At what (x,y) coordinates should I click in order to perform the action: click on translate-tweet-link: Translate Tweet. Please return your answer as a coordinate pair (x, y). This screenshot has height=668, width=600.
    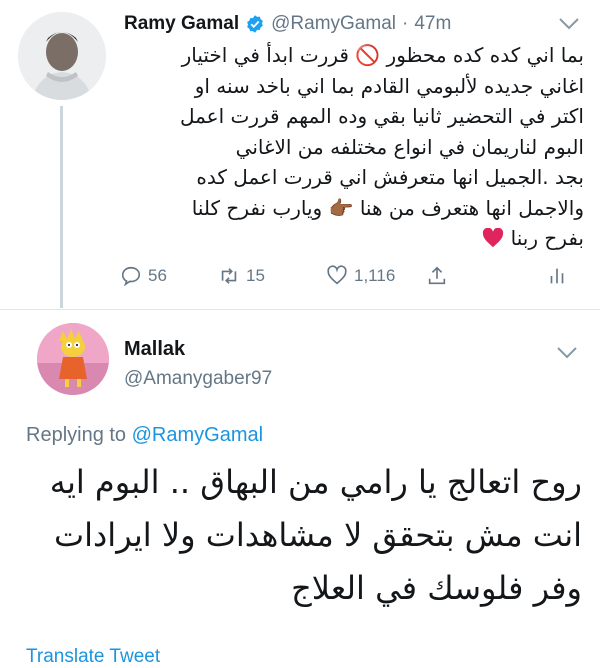
    Looking at the image, I should click on (93, 657).